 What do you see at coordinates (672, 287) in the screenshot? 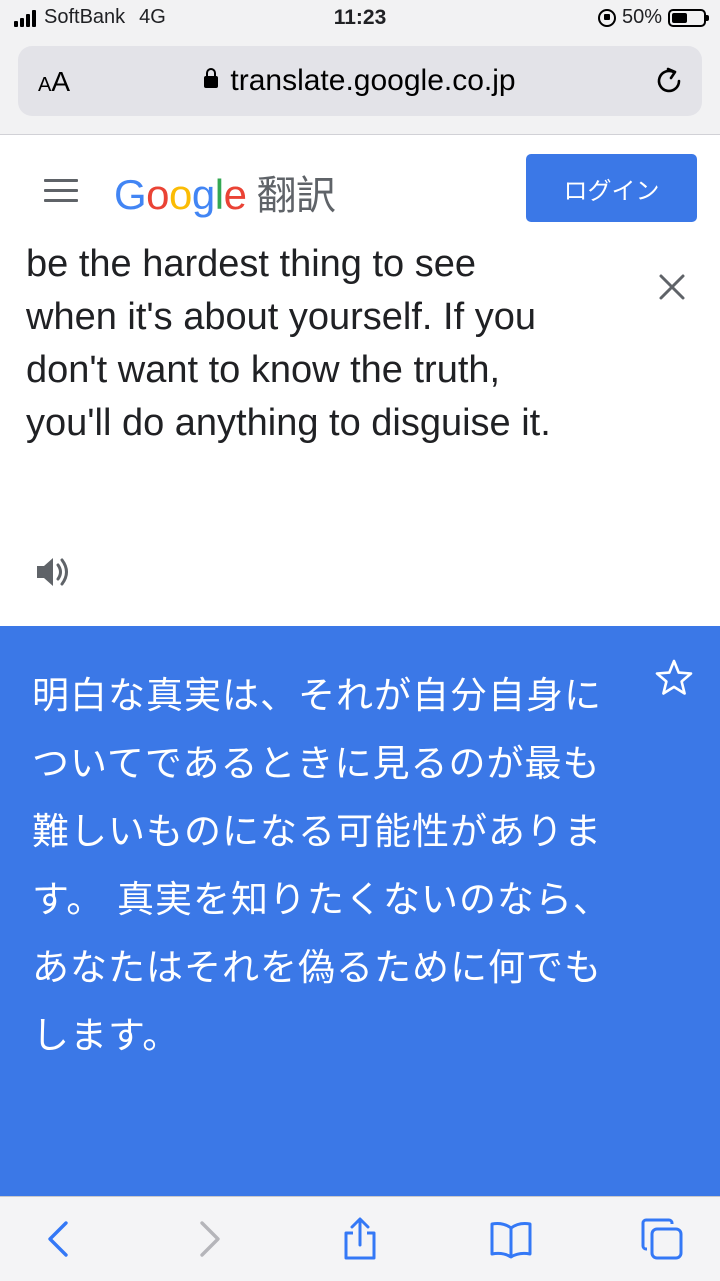
I see `clear-text-icon` at bounding box center [672, 287].